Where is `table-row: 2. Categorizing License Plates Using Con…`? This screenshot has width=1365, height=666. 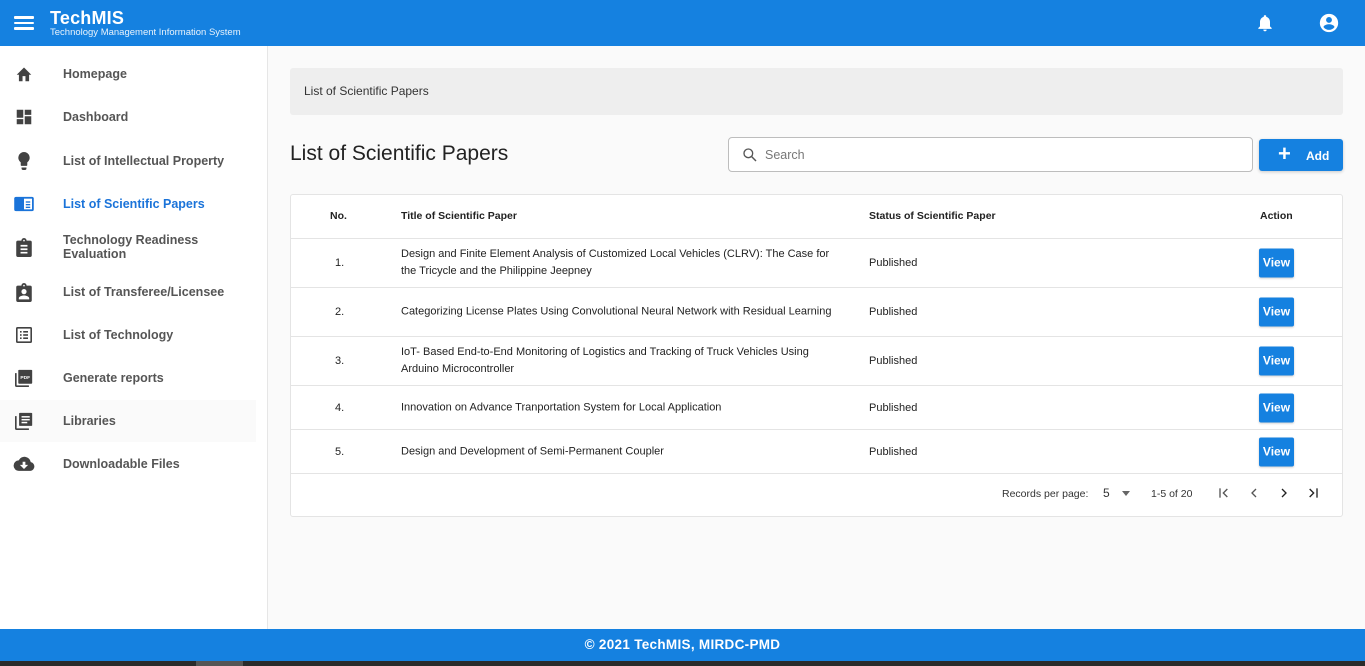
table-row: 2. Categorizing License Plates Using Con… is located at coordinates (816, 312).